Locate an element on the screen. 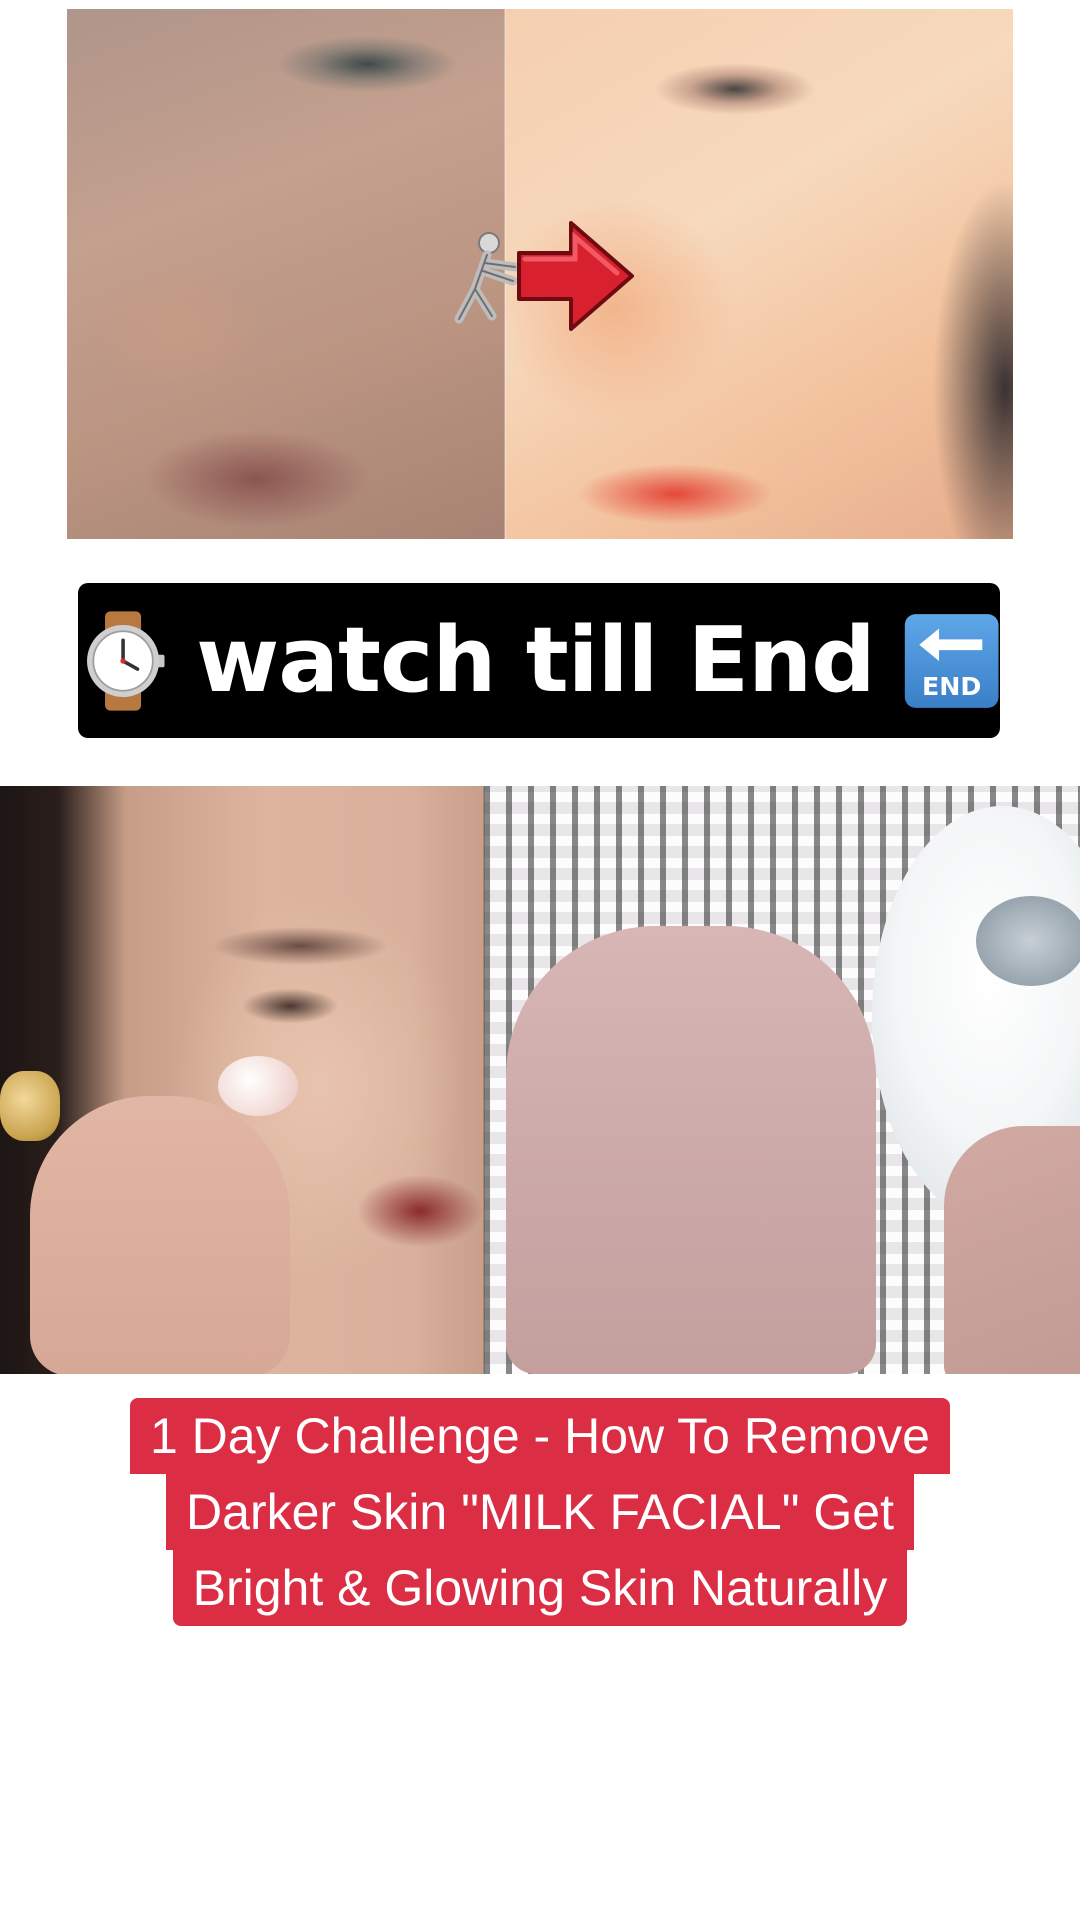 The height and width of the screenshot is (1920, 1080). face-cream-application-image is located at coordinates (242, 1080).